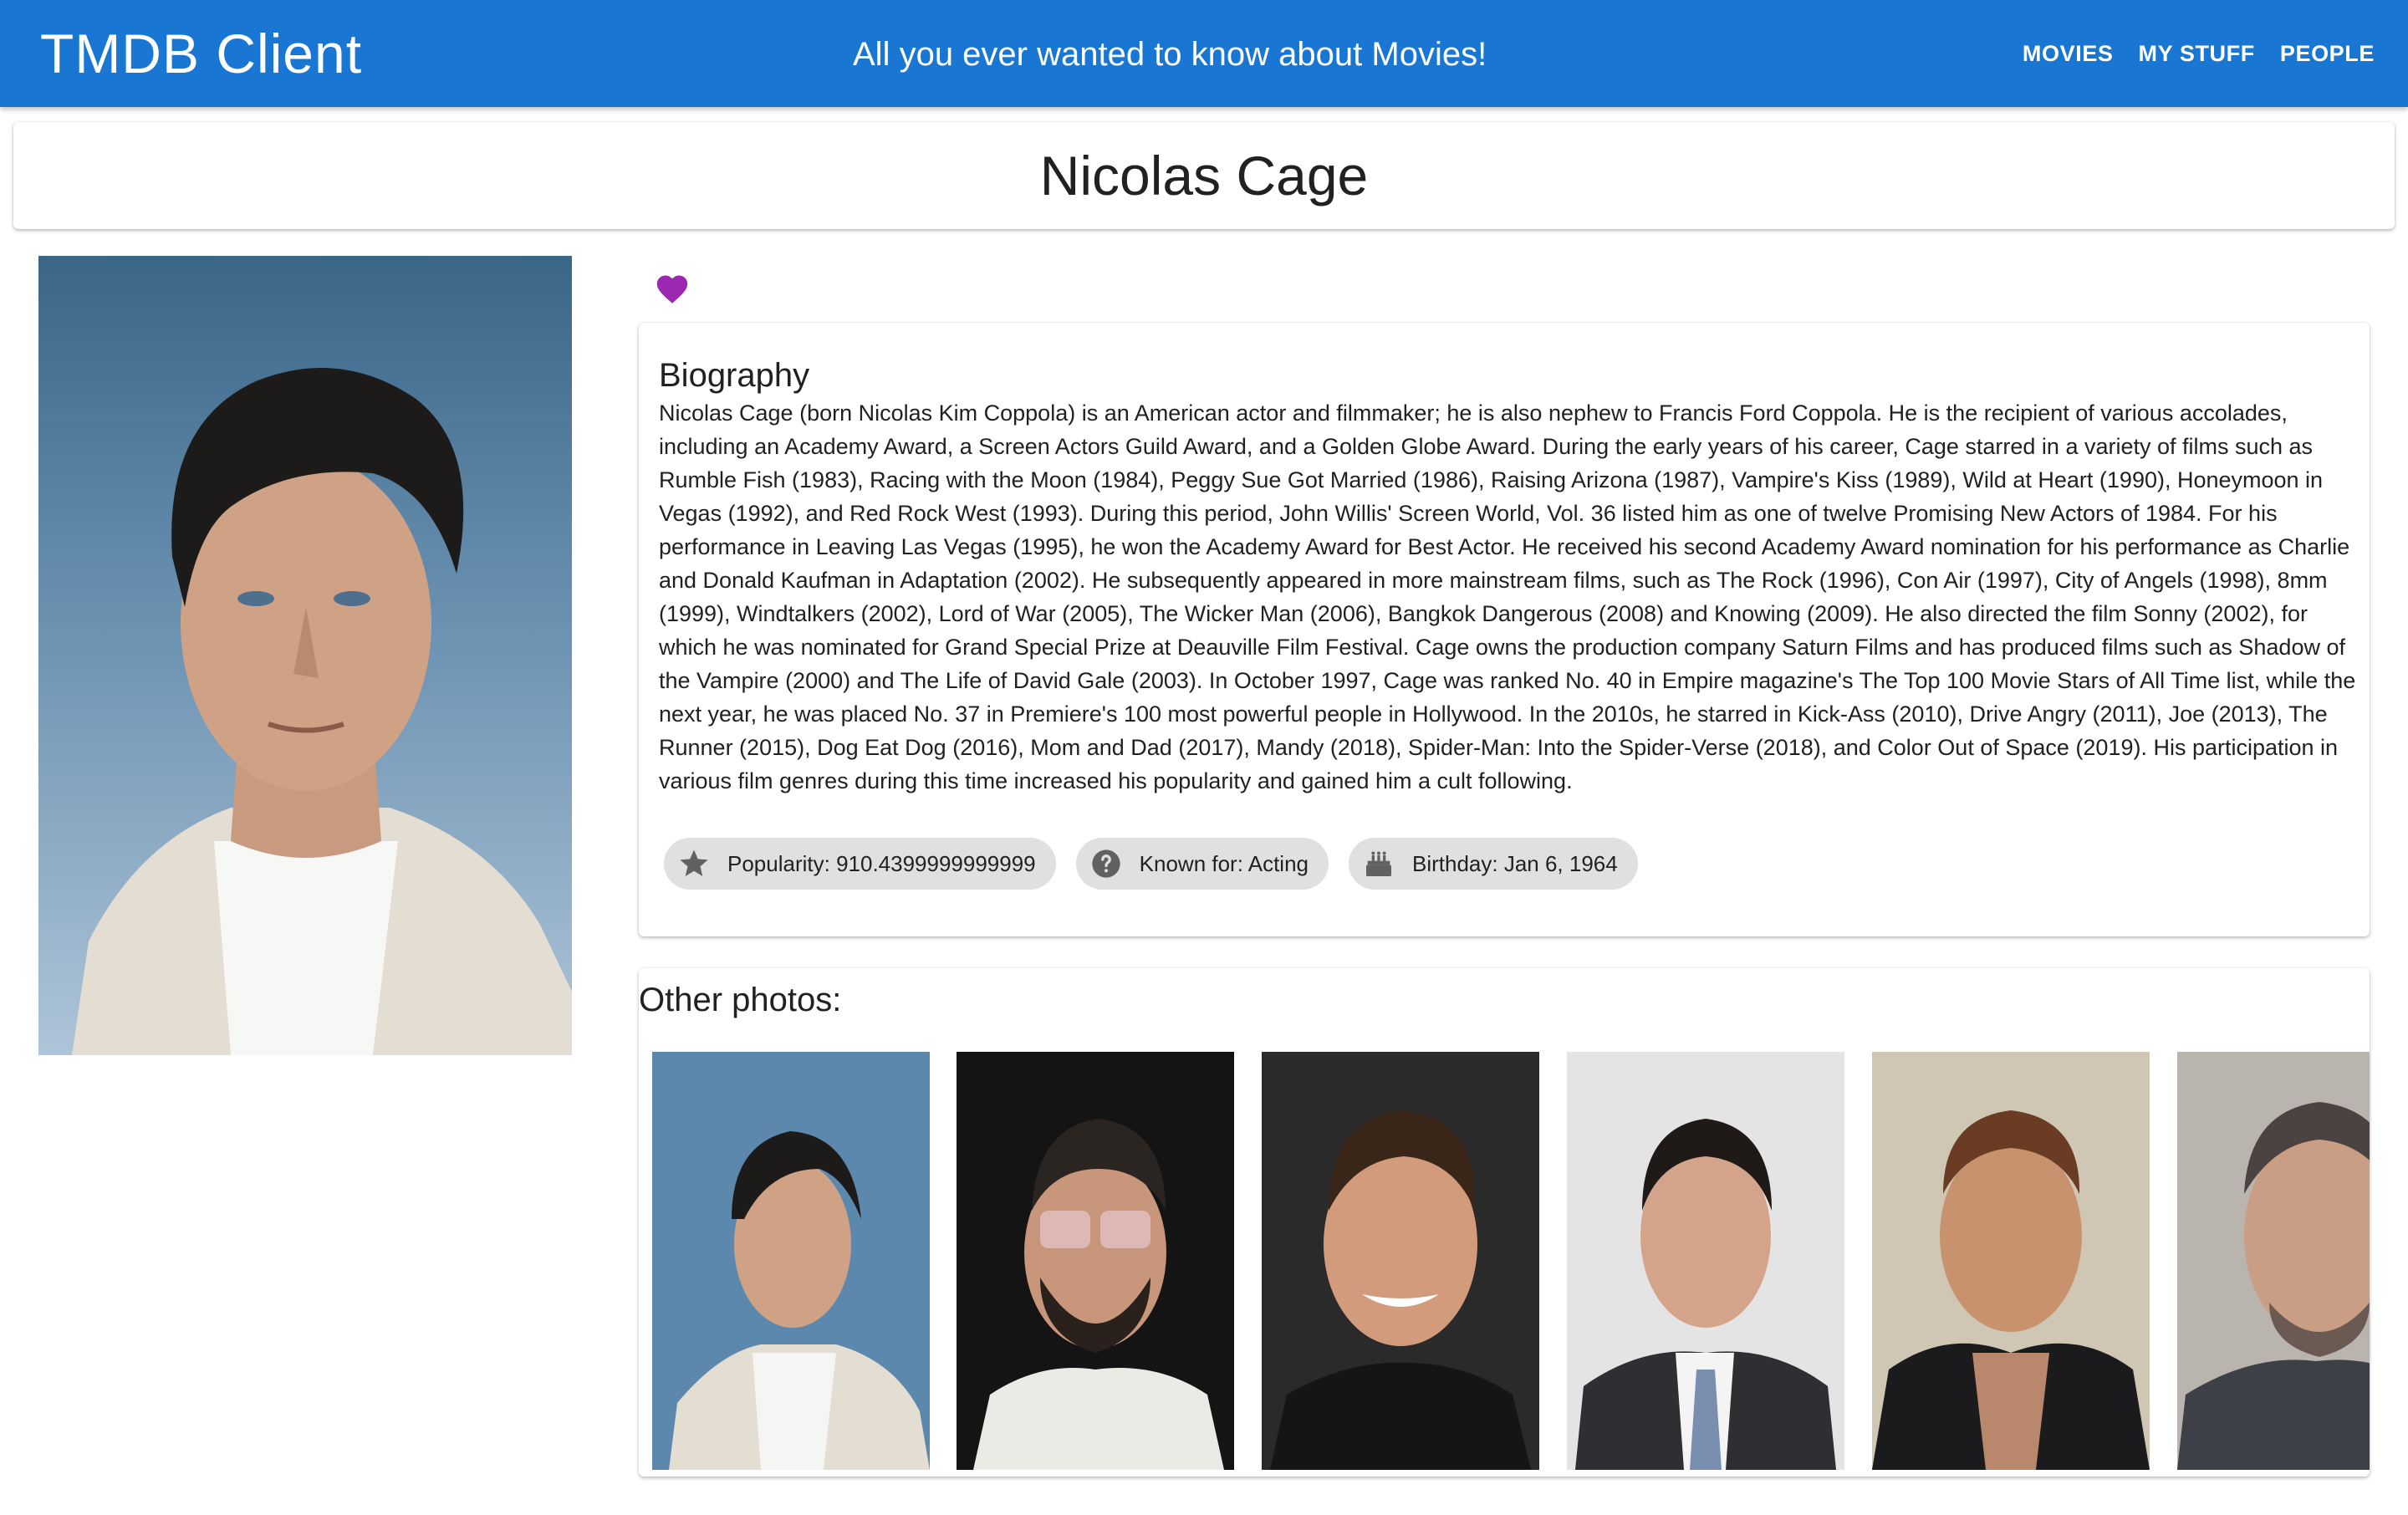 The image size is (2408, 1515). I want to click on known-for-chip: Known for: Acting, so click(1202, 864).